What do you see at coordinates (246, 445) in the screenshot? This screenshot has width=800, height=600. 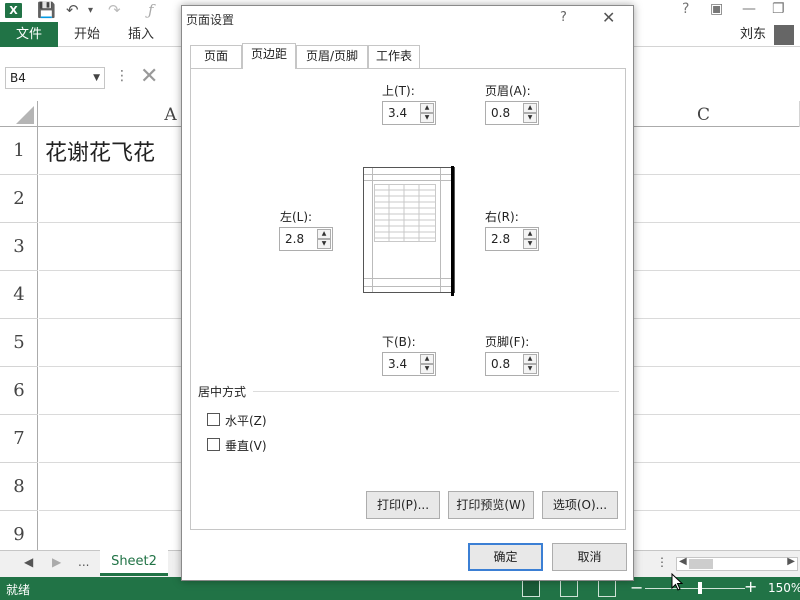 I see `center-vertically-label: 垂直(V)` at bounding box center [246, 445].